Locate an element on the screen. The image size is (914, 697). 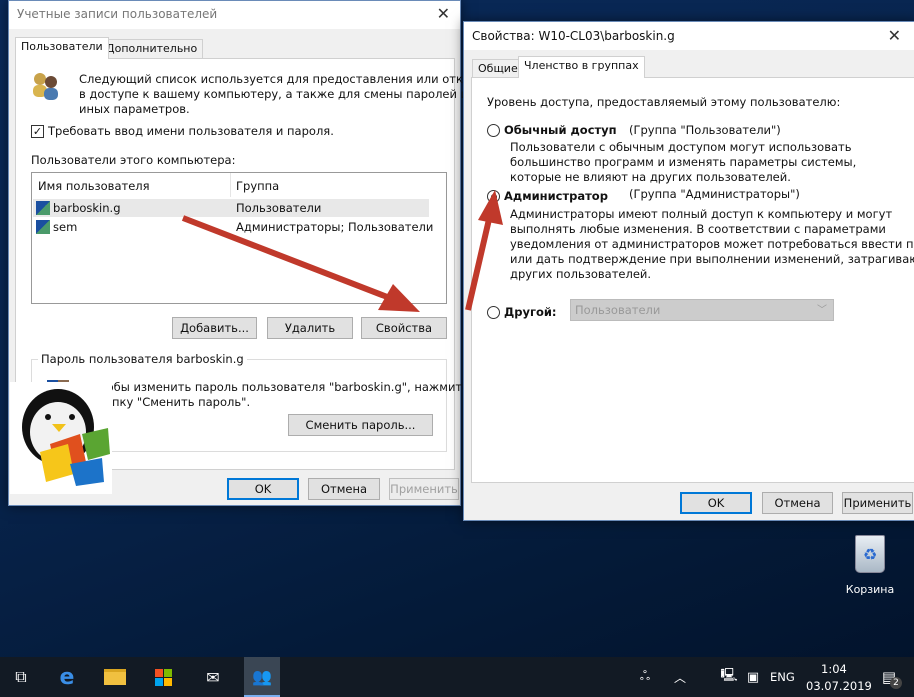
chevron-up-icon: ︿ is located at coordinates (680, 677).